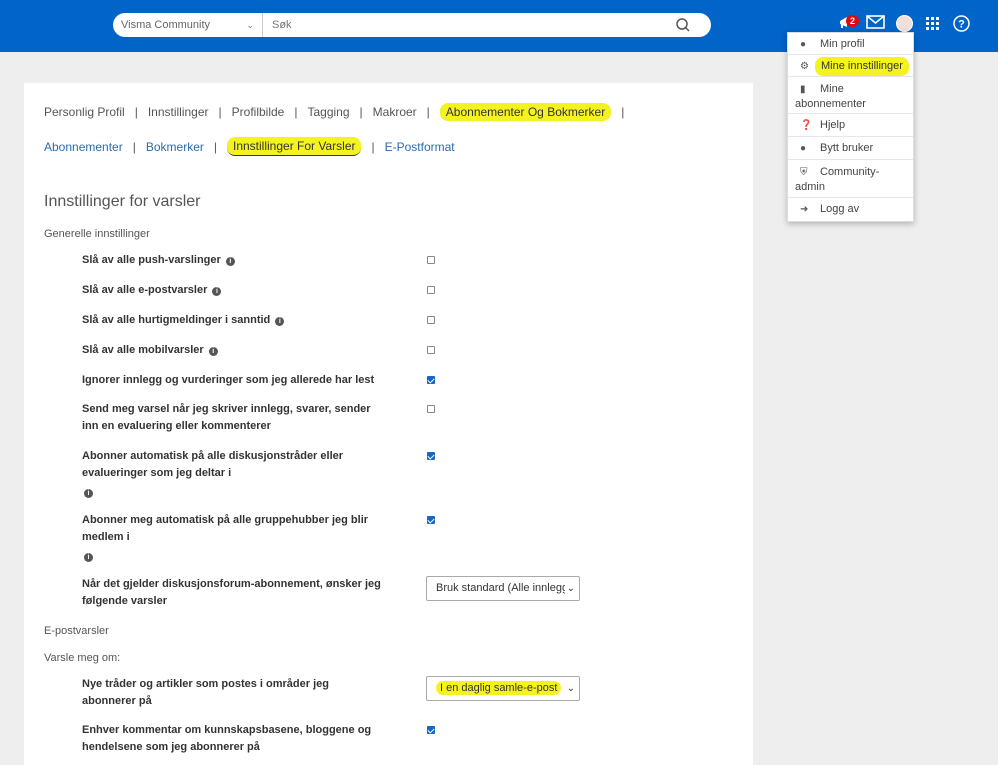 The height and width of the screenshot is (765, 998). I want to click on user-icon: ●, so click(803, 44).